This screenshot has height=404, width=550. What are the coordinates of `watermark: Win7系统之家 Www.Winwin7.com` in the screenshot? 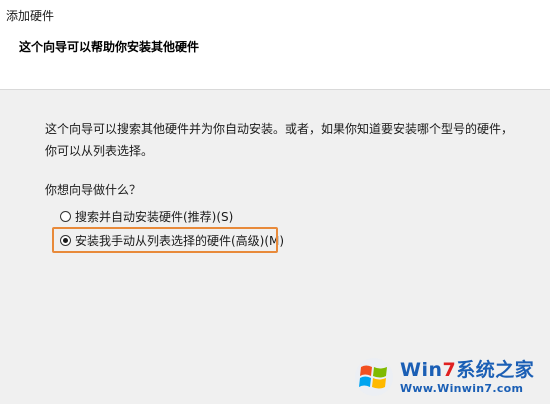 It's located at (449, 377).